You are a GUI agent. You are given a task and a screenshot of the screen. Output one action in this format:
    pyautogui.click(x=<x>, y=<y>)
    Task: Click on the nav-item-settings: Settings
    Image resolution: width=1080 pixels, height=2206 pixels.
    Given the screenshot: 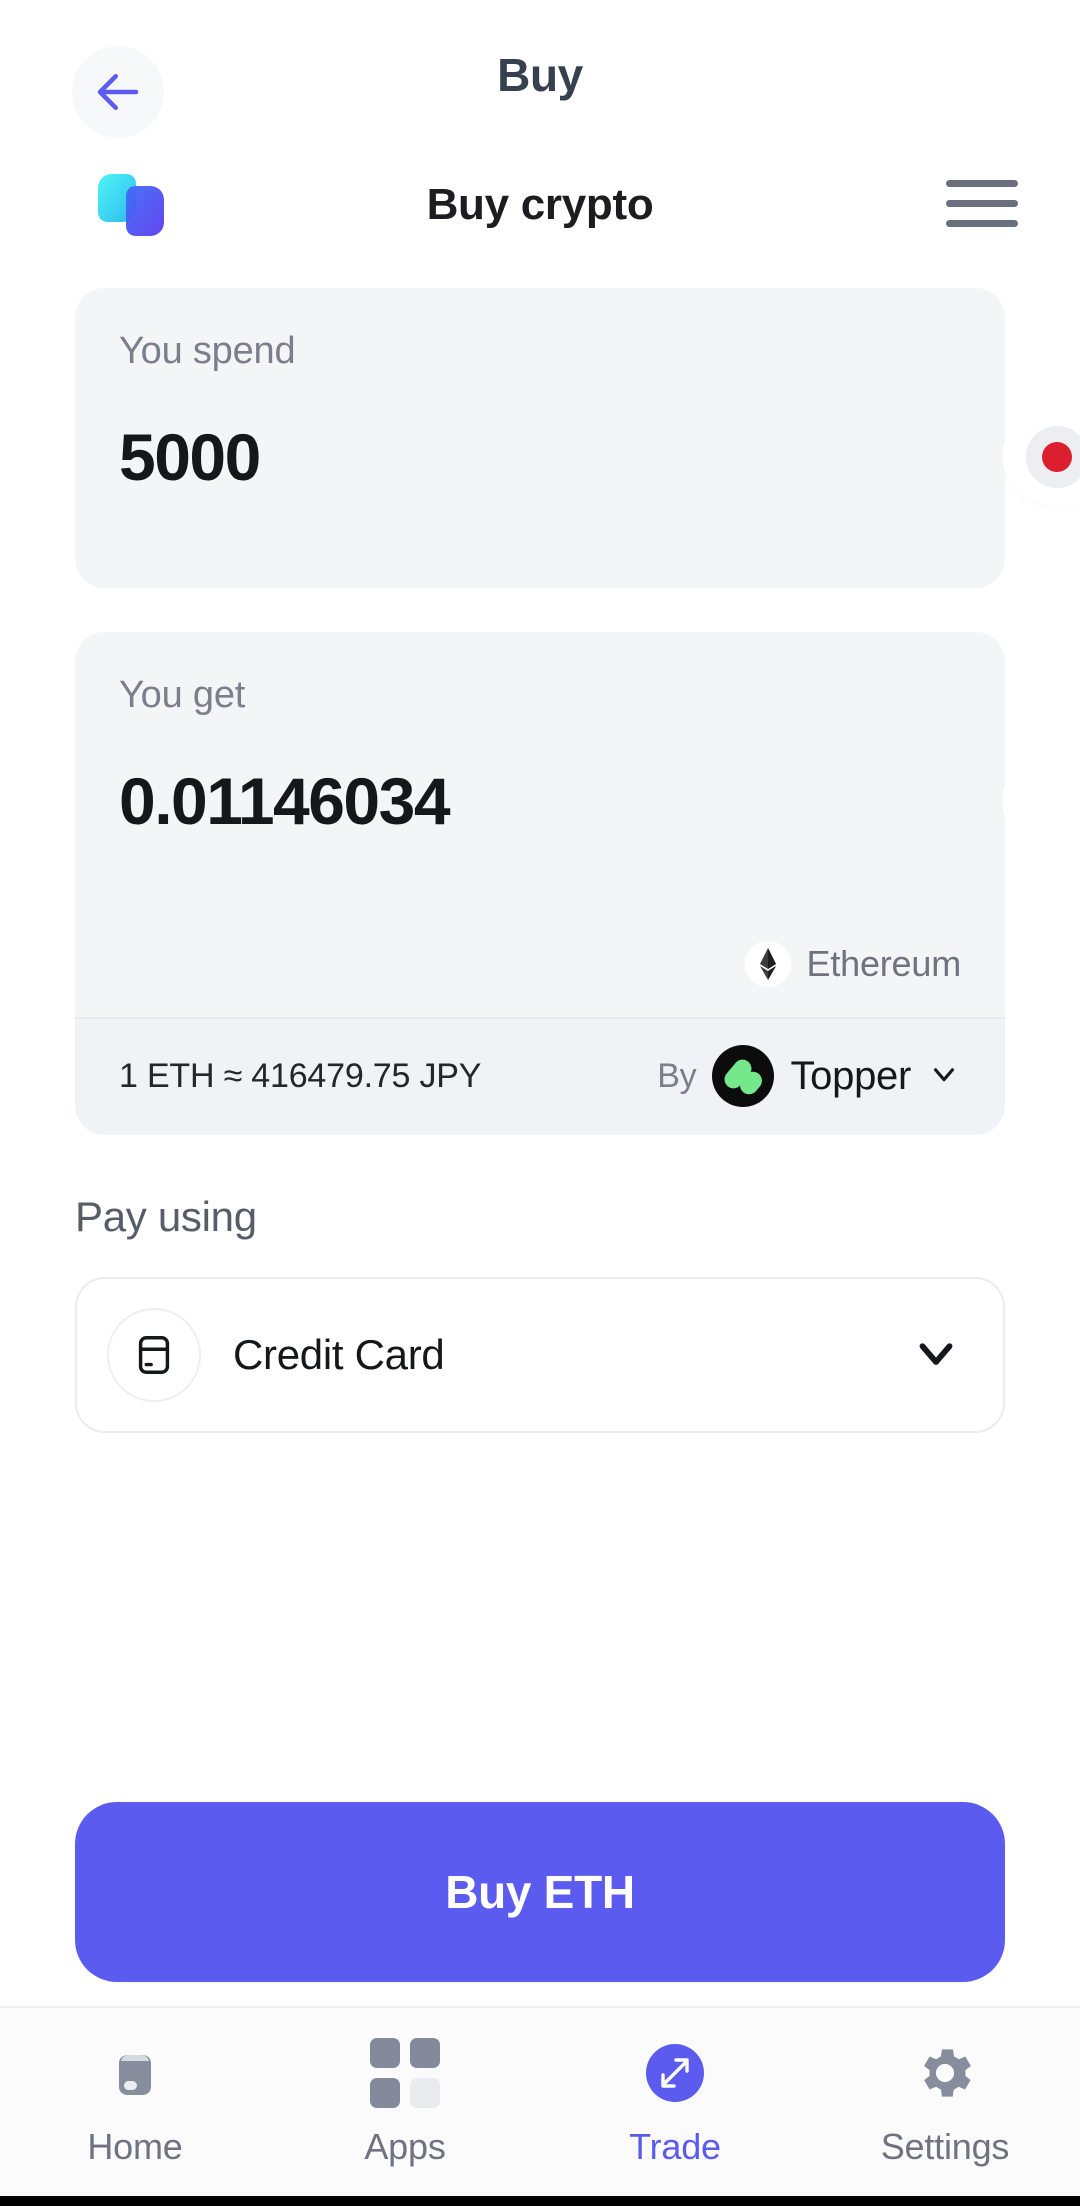 What is the action you would take?
    pyautogui.click(x=945, y=2101)
    